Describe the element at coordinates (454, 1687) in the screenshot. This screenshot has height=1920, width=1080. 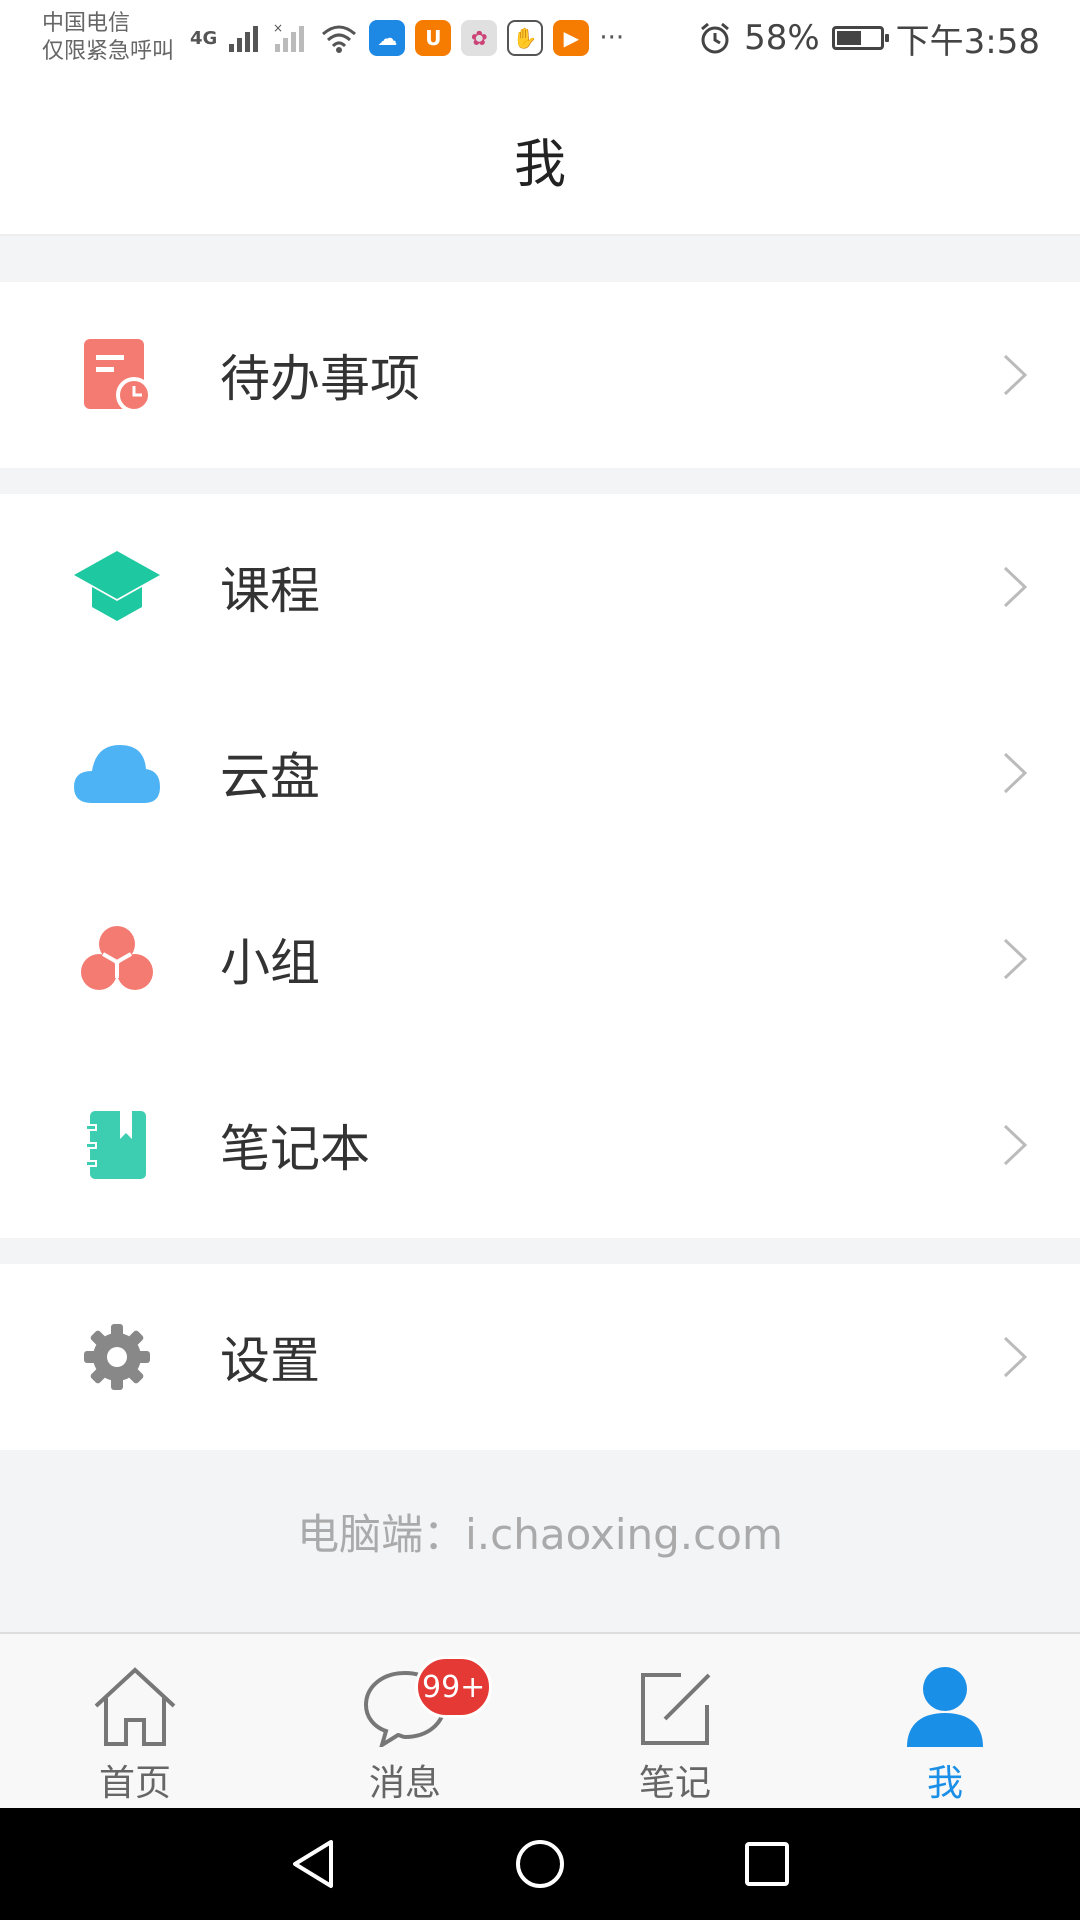
I see `message-count-badge: 99+` at that location.